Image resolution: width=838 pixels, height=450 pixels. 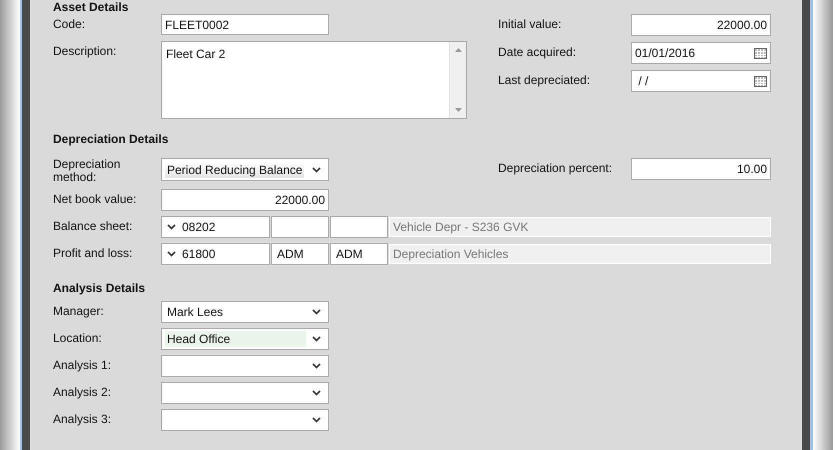 I want to click on field-label: Analysis 2:, so click(x=82, y=391).